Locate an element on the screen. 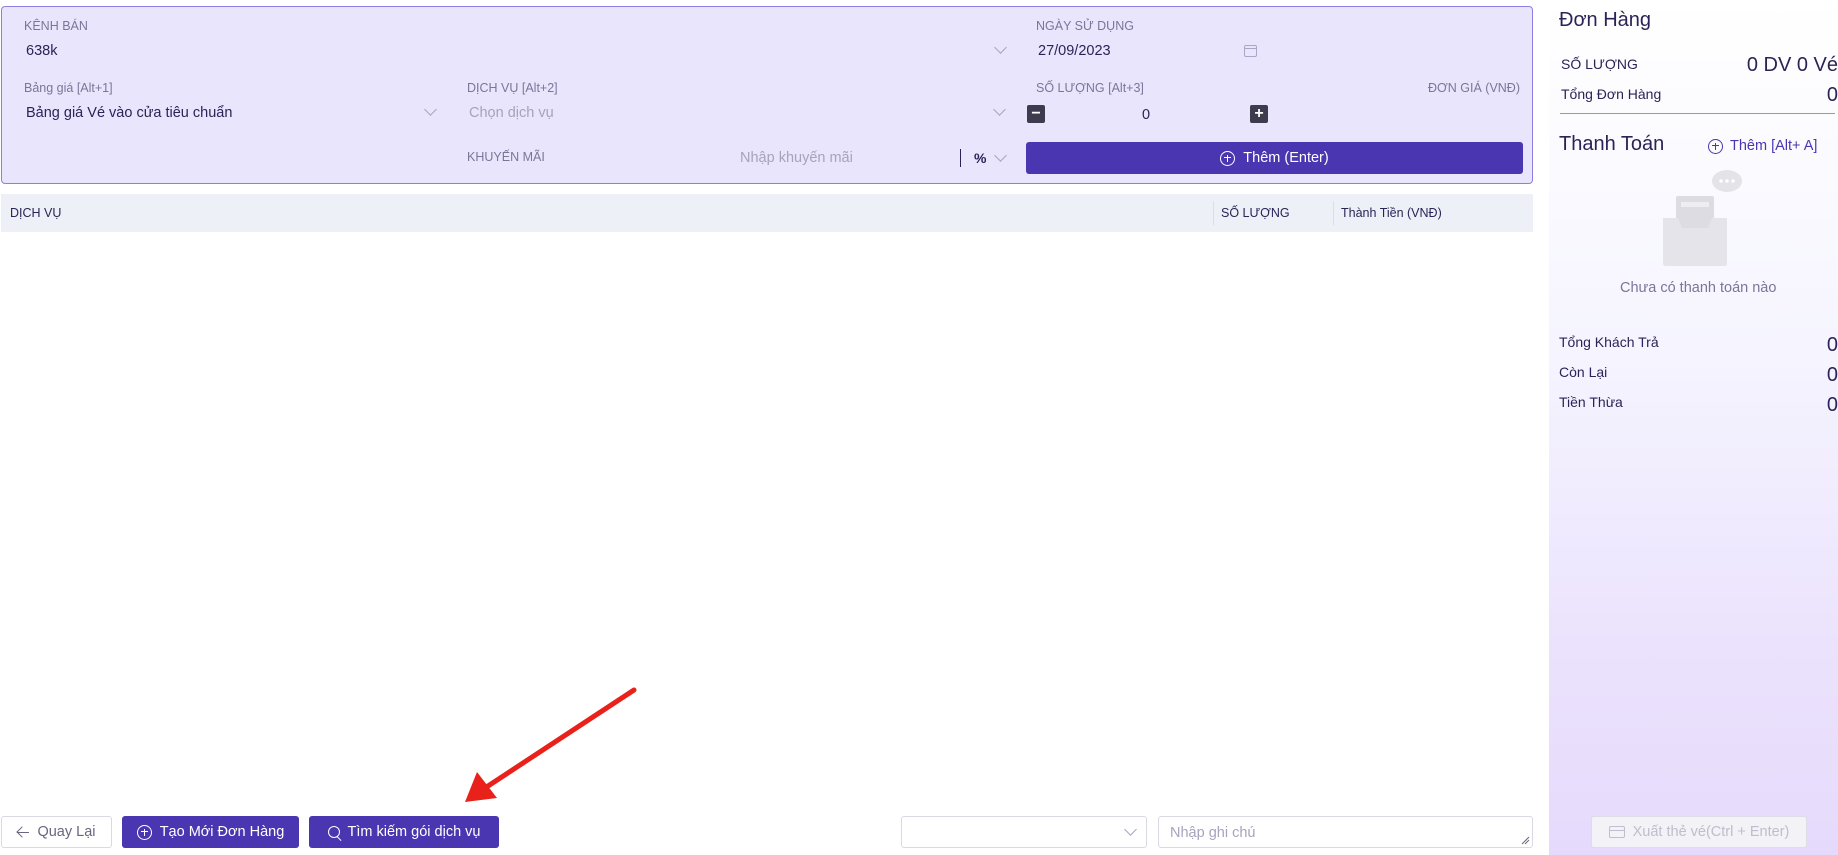 This screenshot has height=855, width=1838. price-list-label: Bảng giá [Alt+1] is located at coordinates (68, 88).